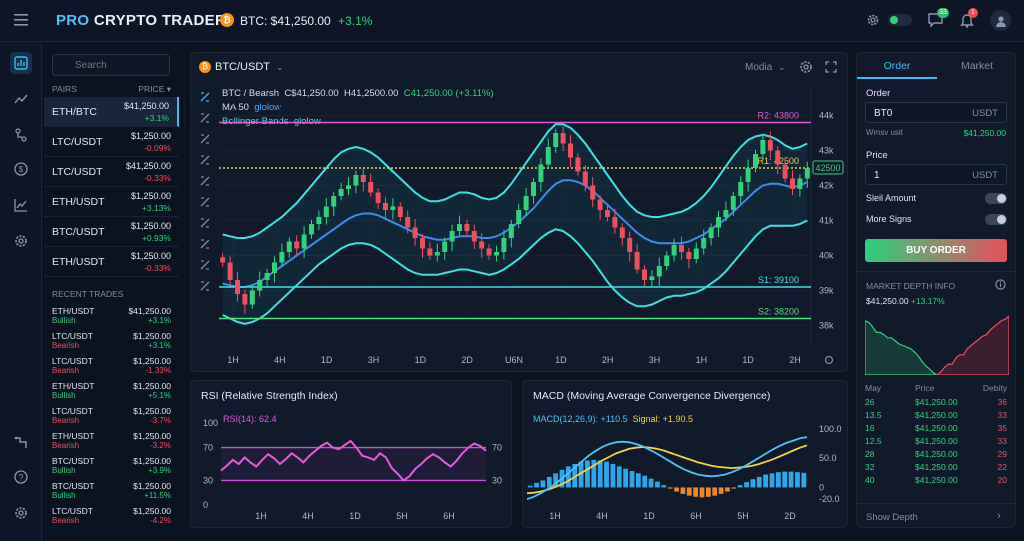 This screenshot has width=1024, height=541. Describe the element at coordinates (999, 516) in the screenshot. I see `chevron-right-icon: ›` at that location.